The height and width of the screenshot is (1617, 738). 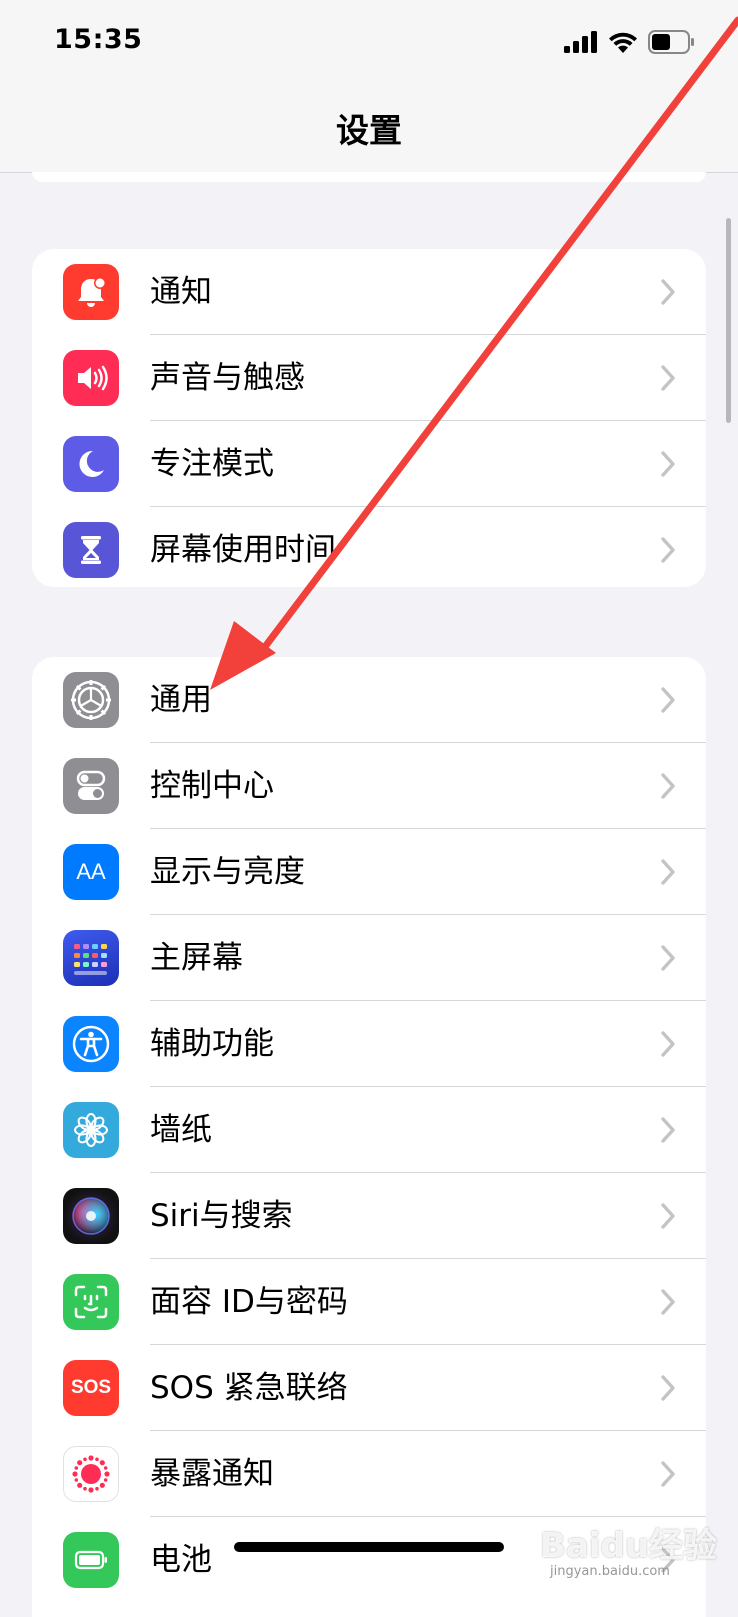 What do you see at coordinates (91, 1044) in the screenshot?
I see `accessibility-icon` at bounding box center [91, 1044].